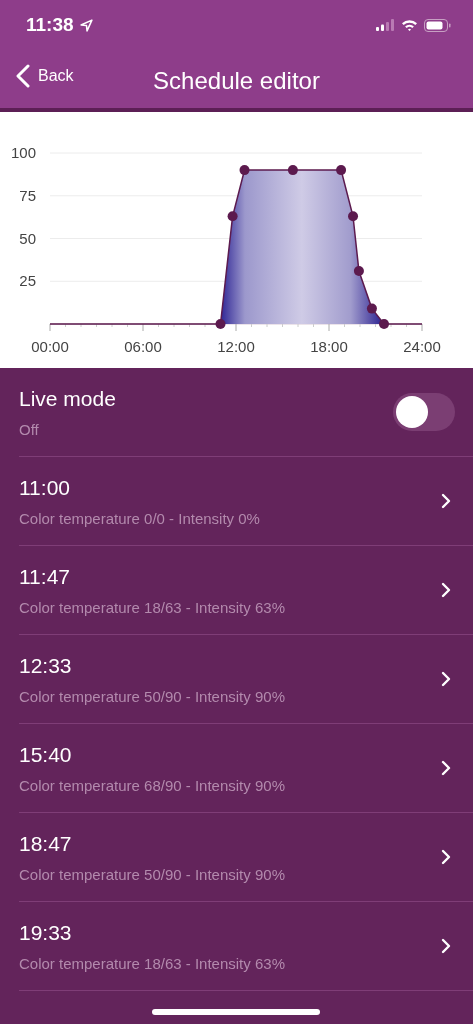 The width and height of the screenshot is (473, 1024). I want to click on chevron-left-icon, so click(23, 76).